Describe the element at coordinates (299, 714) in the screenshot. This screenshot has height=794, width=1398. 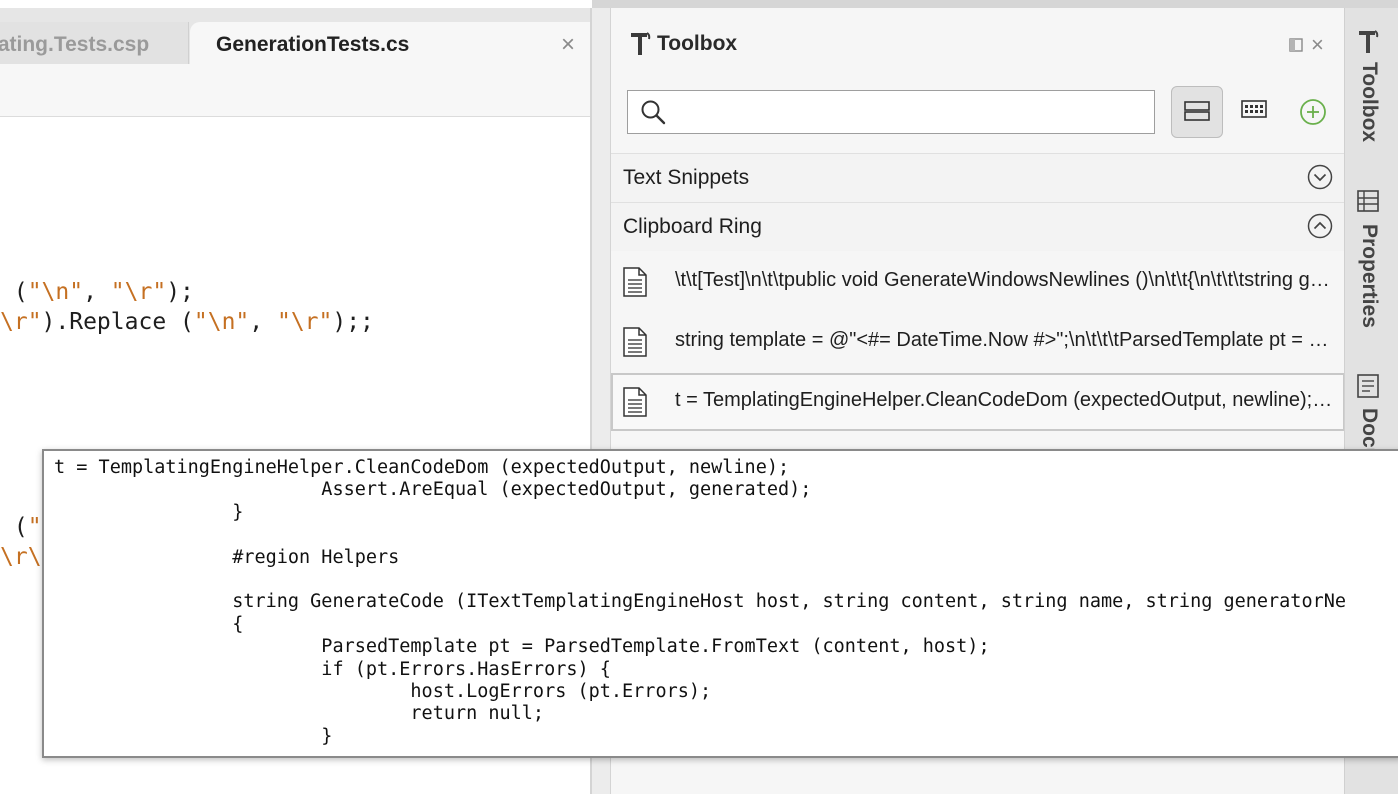
I see `preview-line: return null;` at that location.